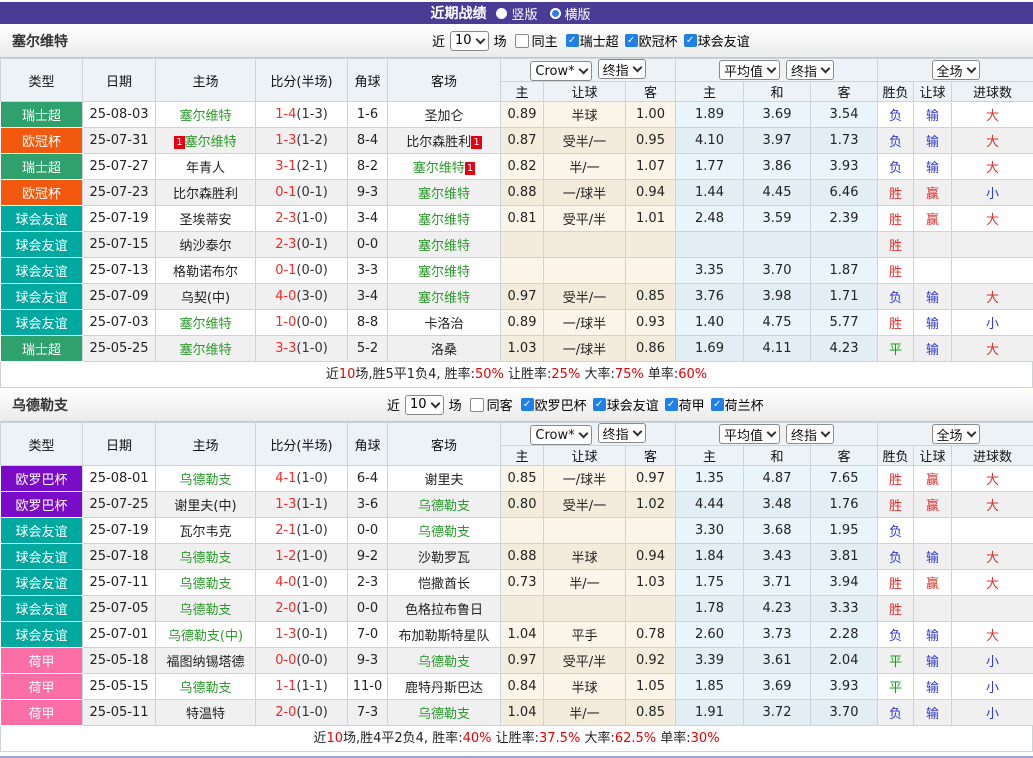 This screenshot has height=758, width=1033. What do you see at coordinates (844, 635) in the screenshot?
I see `avg-away: 2.28` at bounding box center [844, 635].